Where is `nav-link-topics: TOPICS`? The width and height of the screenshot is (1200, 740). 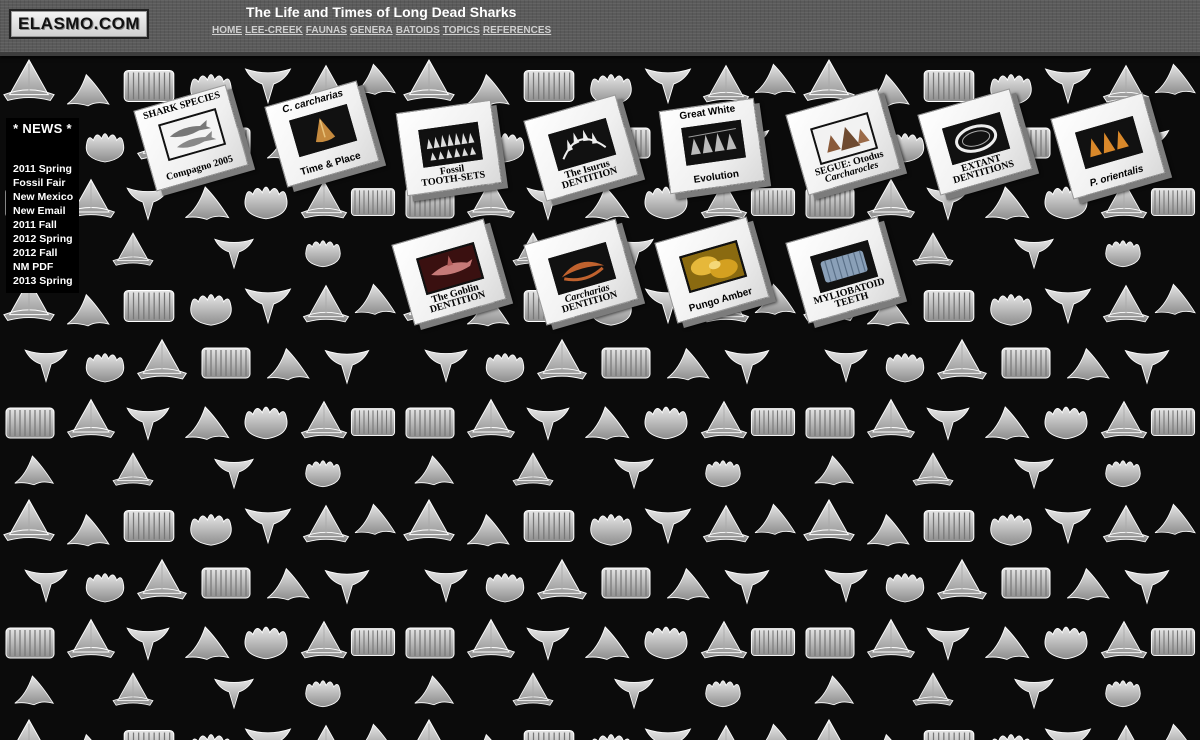 nav-link-topics: TOPICS is located at coordinates (461, 30).